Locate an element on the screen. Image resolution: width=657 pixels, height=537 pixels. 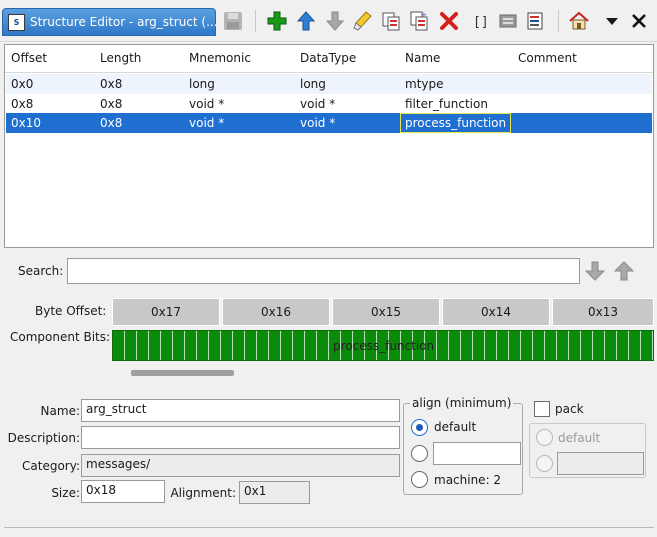
cell-name: process_function is located at coordinates (456, 123).